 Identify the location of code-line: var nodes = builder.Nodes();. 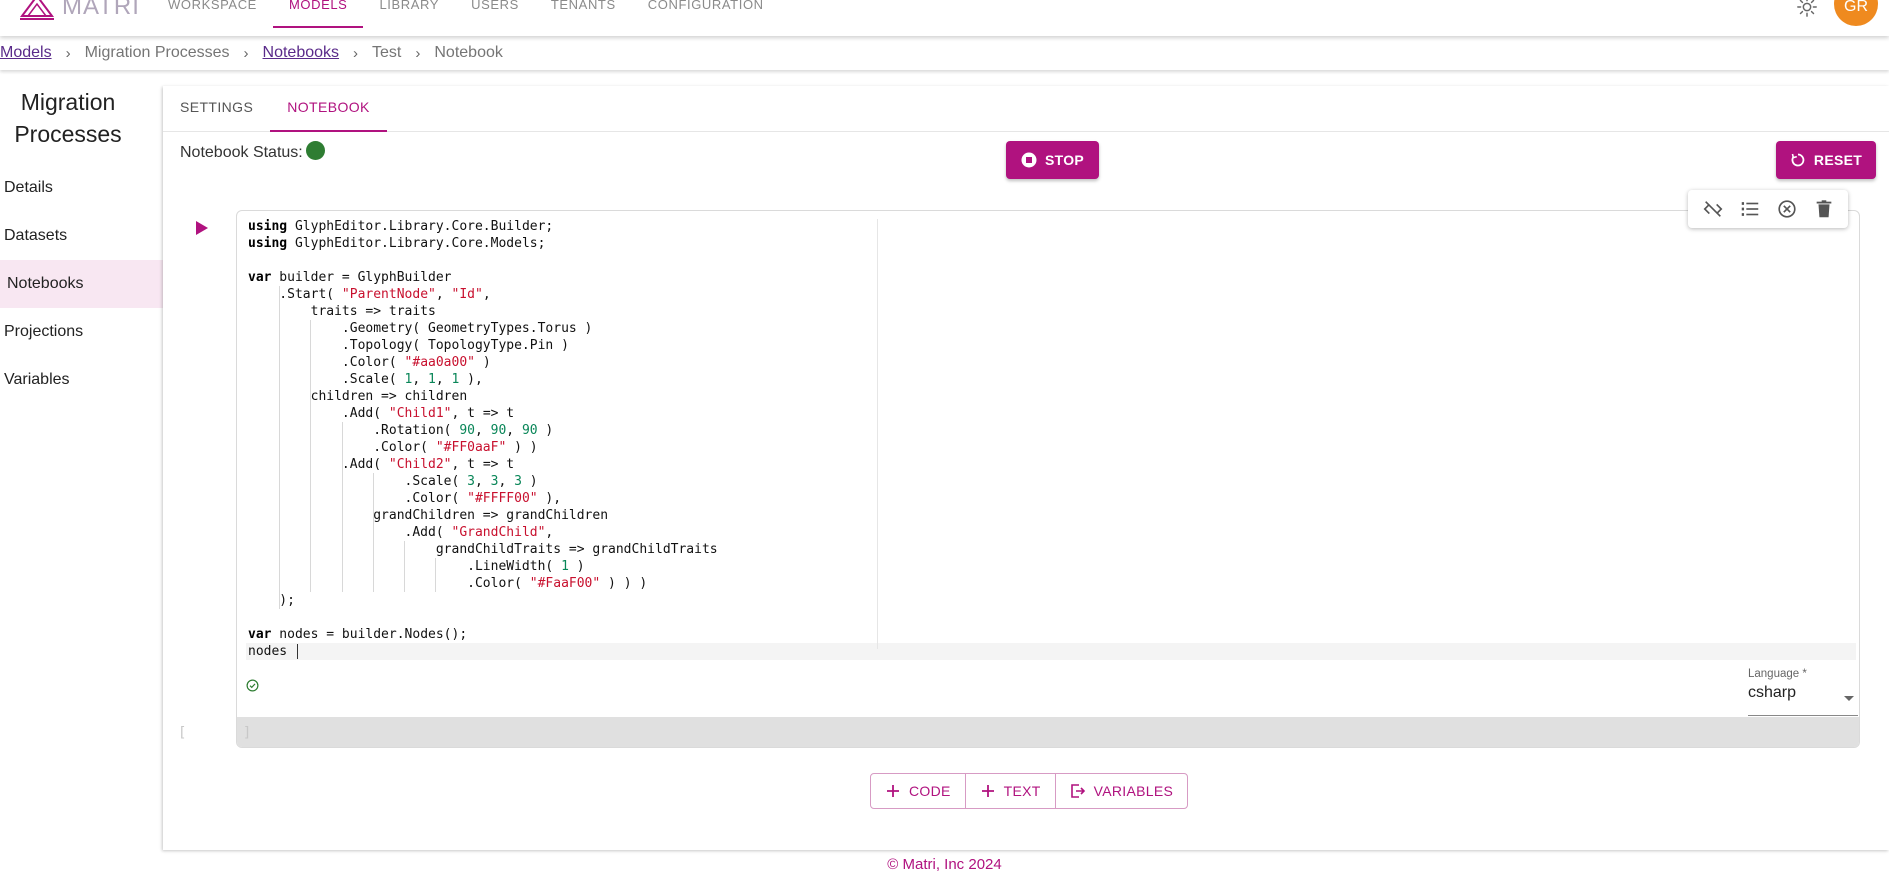
(358, 634).